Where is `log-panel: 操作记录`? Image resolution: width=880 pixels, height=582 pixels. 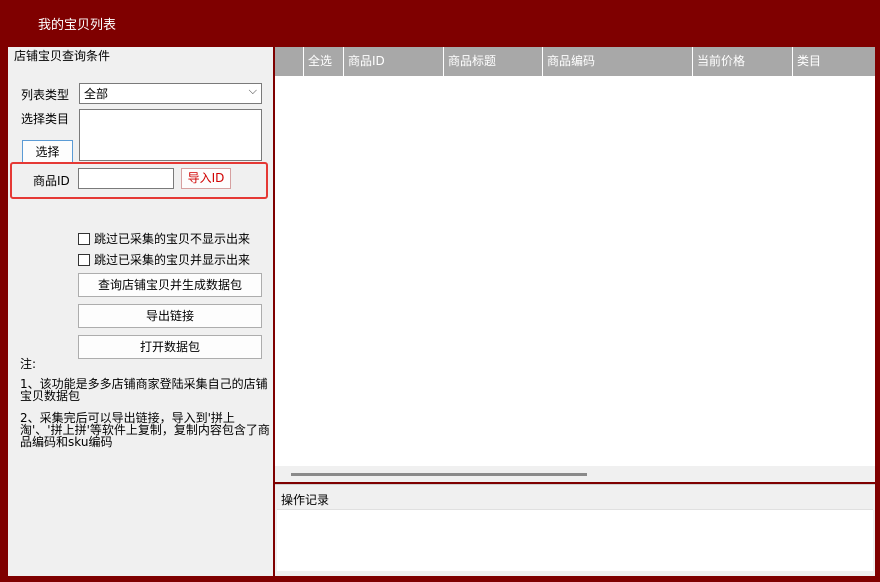 log-panel: 操作记录 is located at coordinates (575, 530).